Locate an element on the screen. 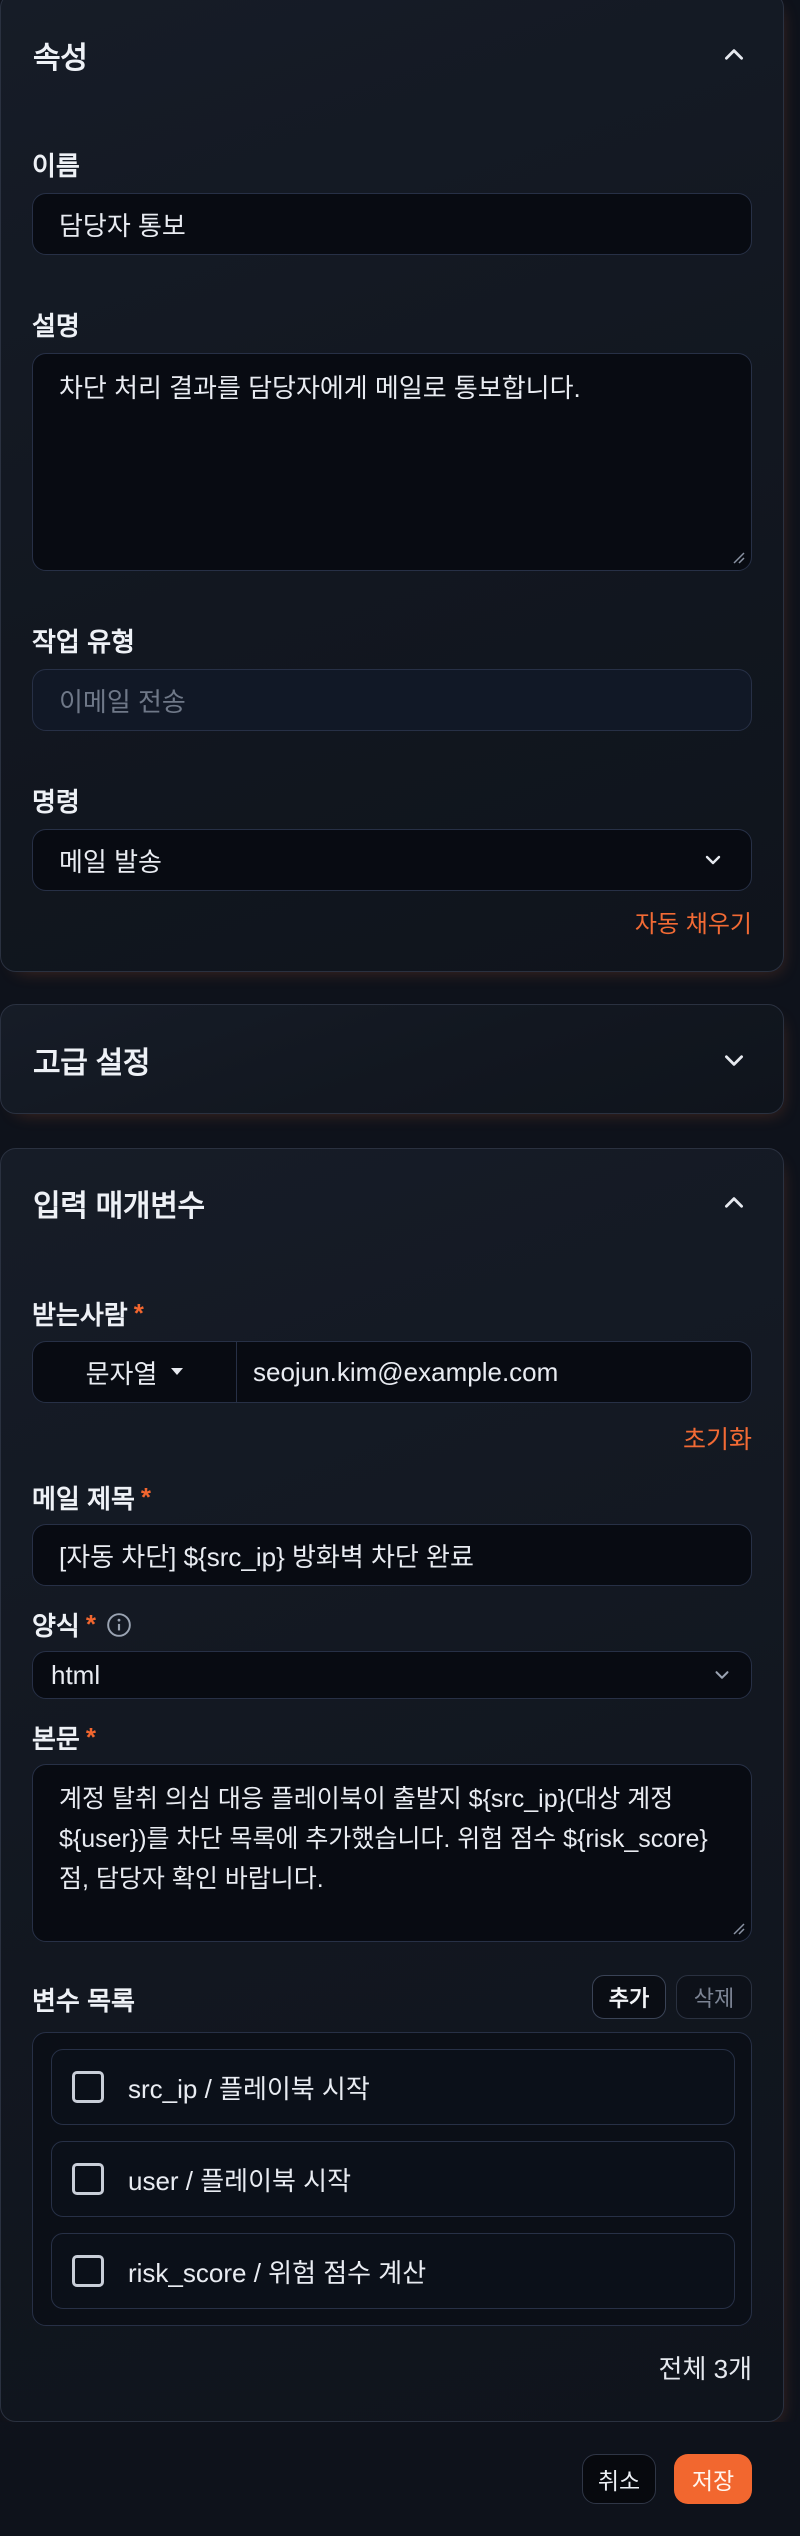  variable-list-label: 변수 목록 is located at coordinates (83, 2001).